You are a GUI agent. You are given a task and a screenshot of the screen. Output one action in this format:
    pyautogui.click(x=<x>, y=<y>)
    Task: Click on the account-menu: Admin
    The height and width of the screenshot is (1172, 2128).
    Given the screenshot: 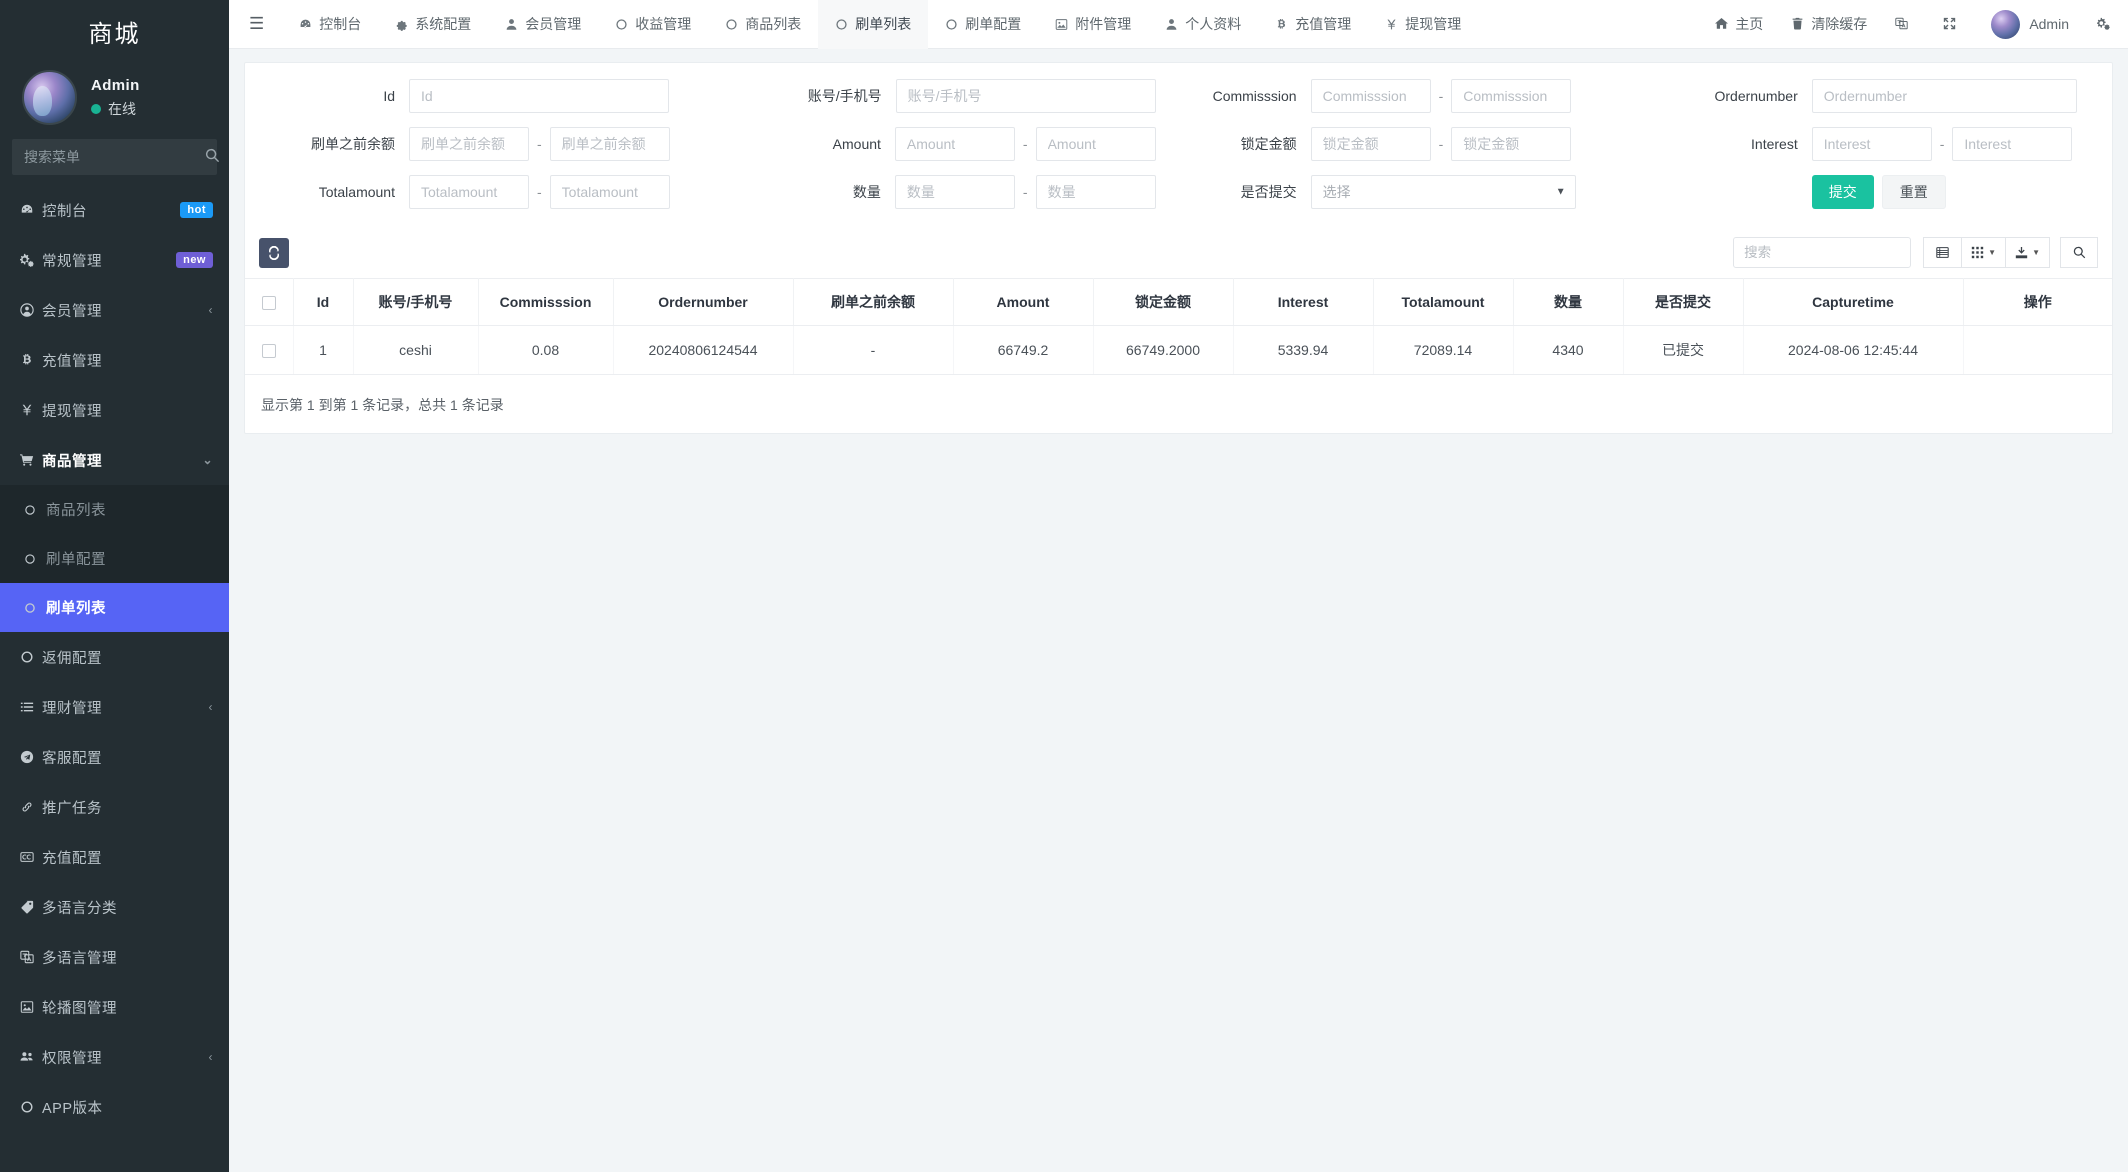 What is the action you would take?
    pyautogui.click(x=2030, y=24)
    